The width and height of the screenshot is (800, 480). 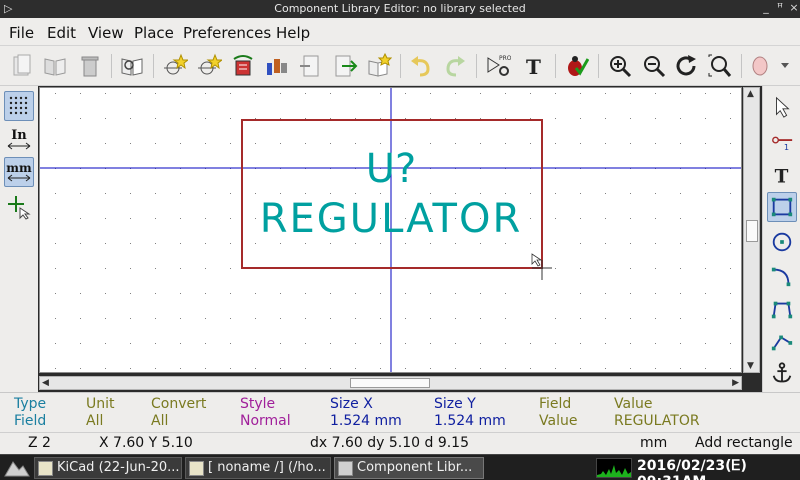 I want to click on right-toolbar: 1 T, so click(x=781, y=239).